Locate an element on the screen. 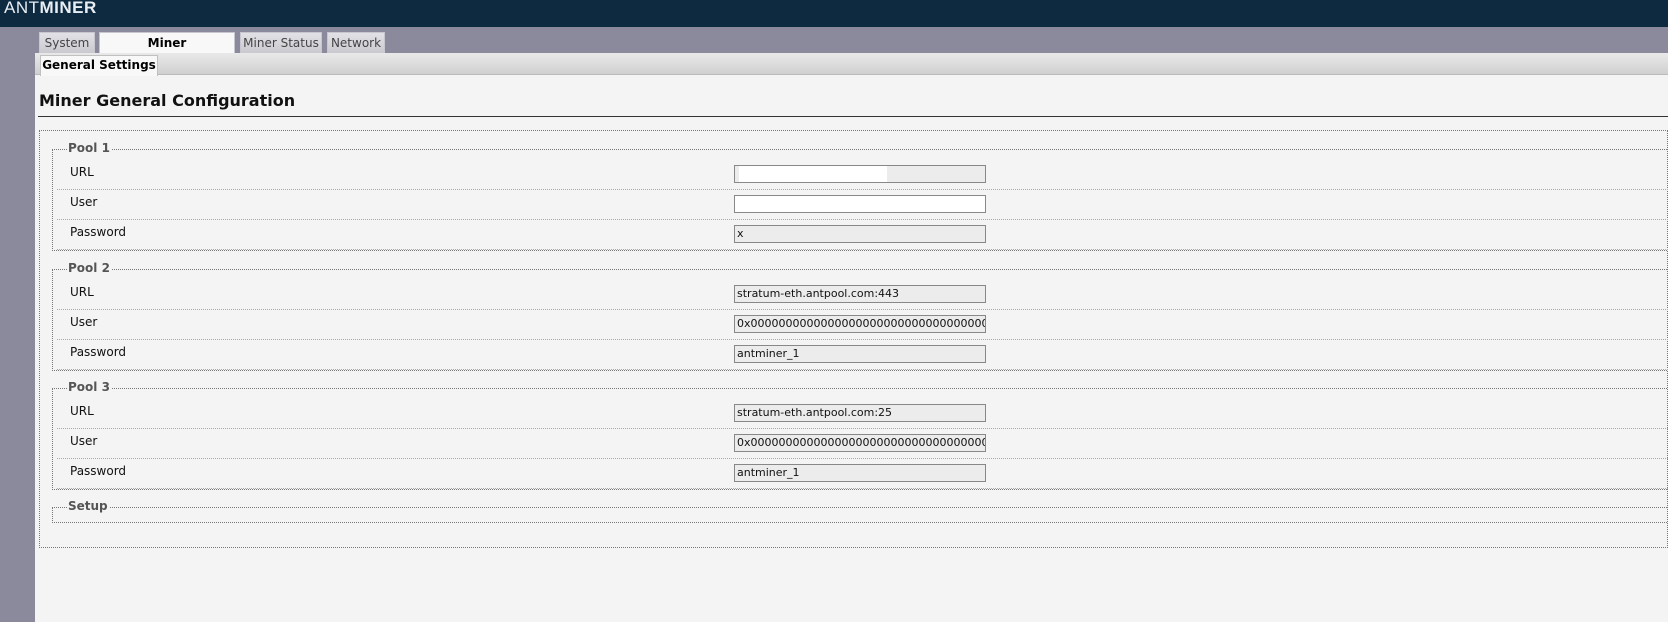  tab-miner-status: Miner Status is located at coordinates (281, 42).